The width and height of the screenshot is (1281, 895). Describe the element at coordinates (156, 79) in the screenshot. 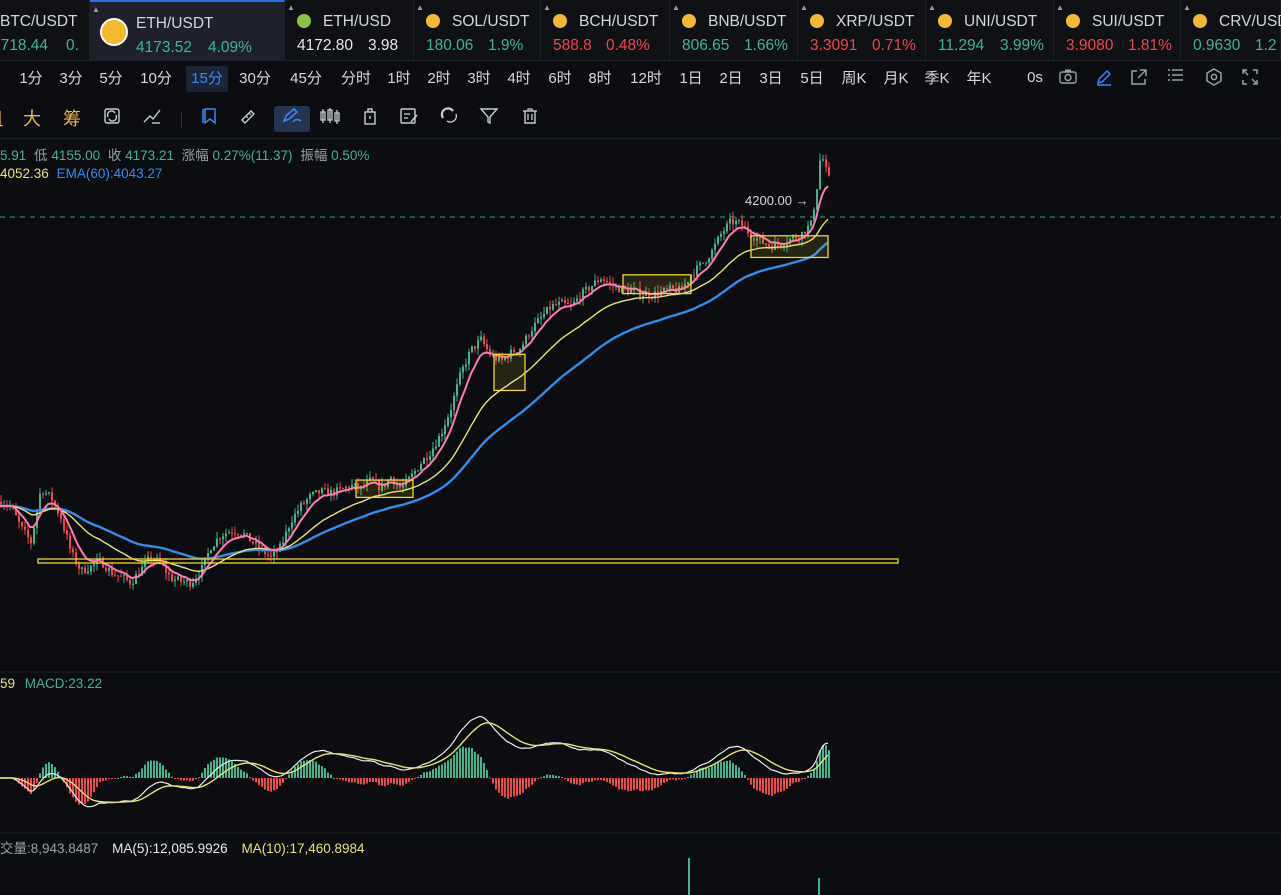

I see `interval-3: 10分` at that location.